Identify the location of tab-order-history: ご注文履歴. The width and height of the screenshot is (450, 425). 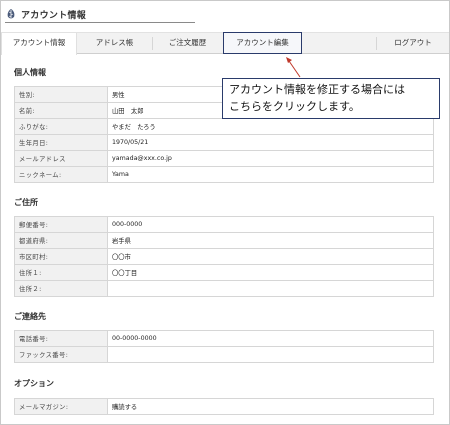
(187, 43).